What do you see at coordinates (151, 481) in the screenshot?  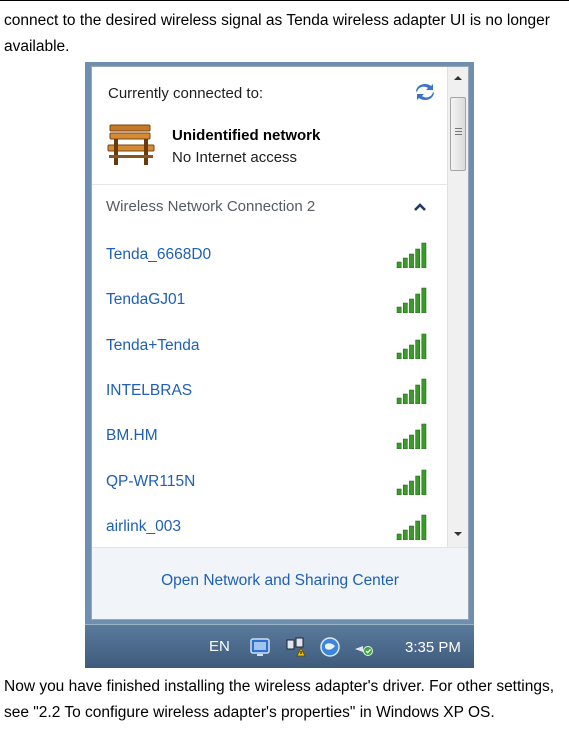 I see `network-name: QP-WR115N` at bounding box center [151, 481].